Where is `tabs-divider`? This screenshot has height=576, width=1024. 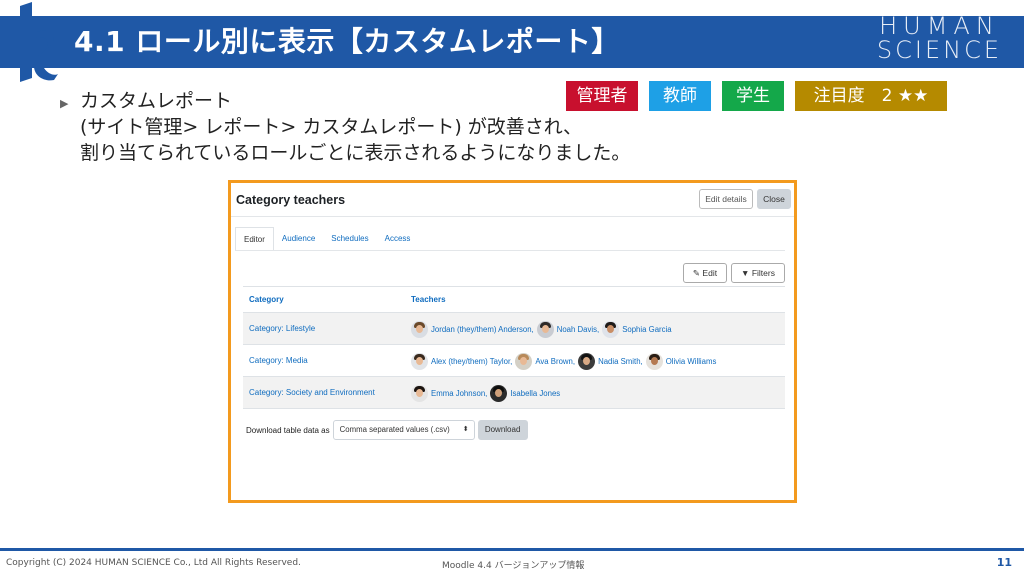
tabs-divider is located at coordinates (510, 250).